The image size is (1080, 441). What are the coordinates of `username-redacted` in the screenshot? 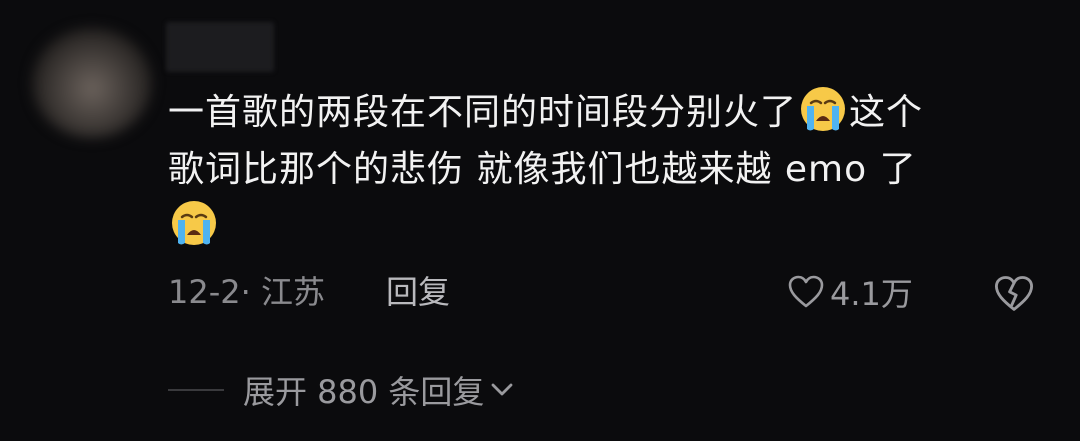 It's located at (220, 47).